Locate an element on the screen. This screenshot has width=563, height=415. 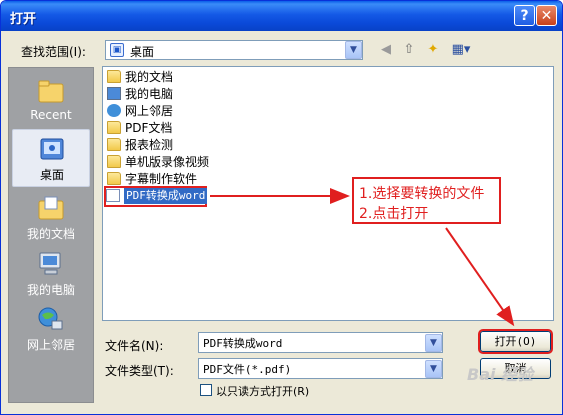
new-folder-icon: ✦ is located at coordinates (433, 50).